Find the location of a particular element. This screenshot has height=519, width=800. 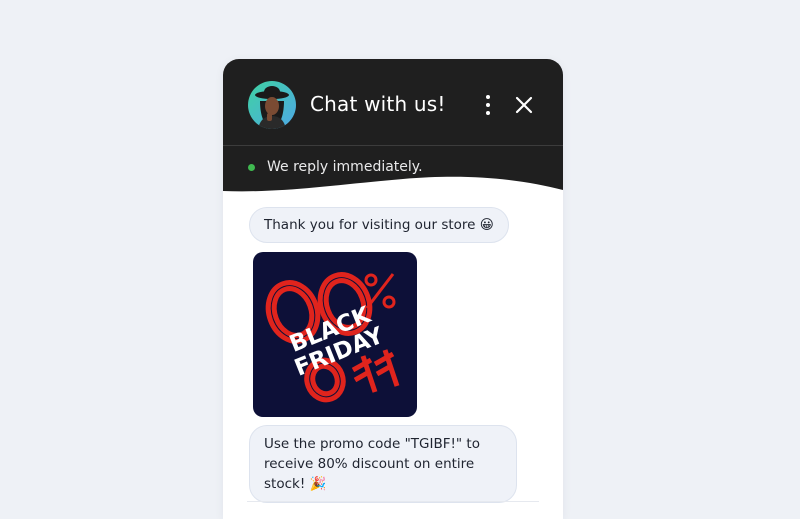

online-status-dot is located at coordinates (251, 167).